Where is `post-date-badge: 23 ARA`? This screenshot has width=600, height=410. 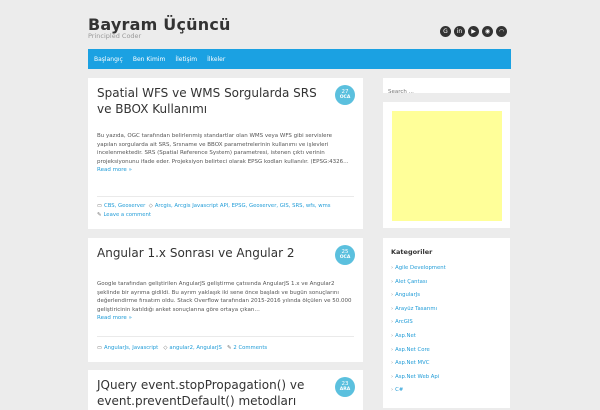
post-date-badge: 23 ARA is located at coordinates (345, 387).